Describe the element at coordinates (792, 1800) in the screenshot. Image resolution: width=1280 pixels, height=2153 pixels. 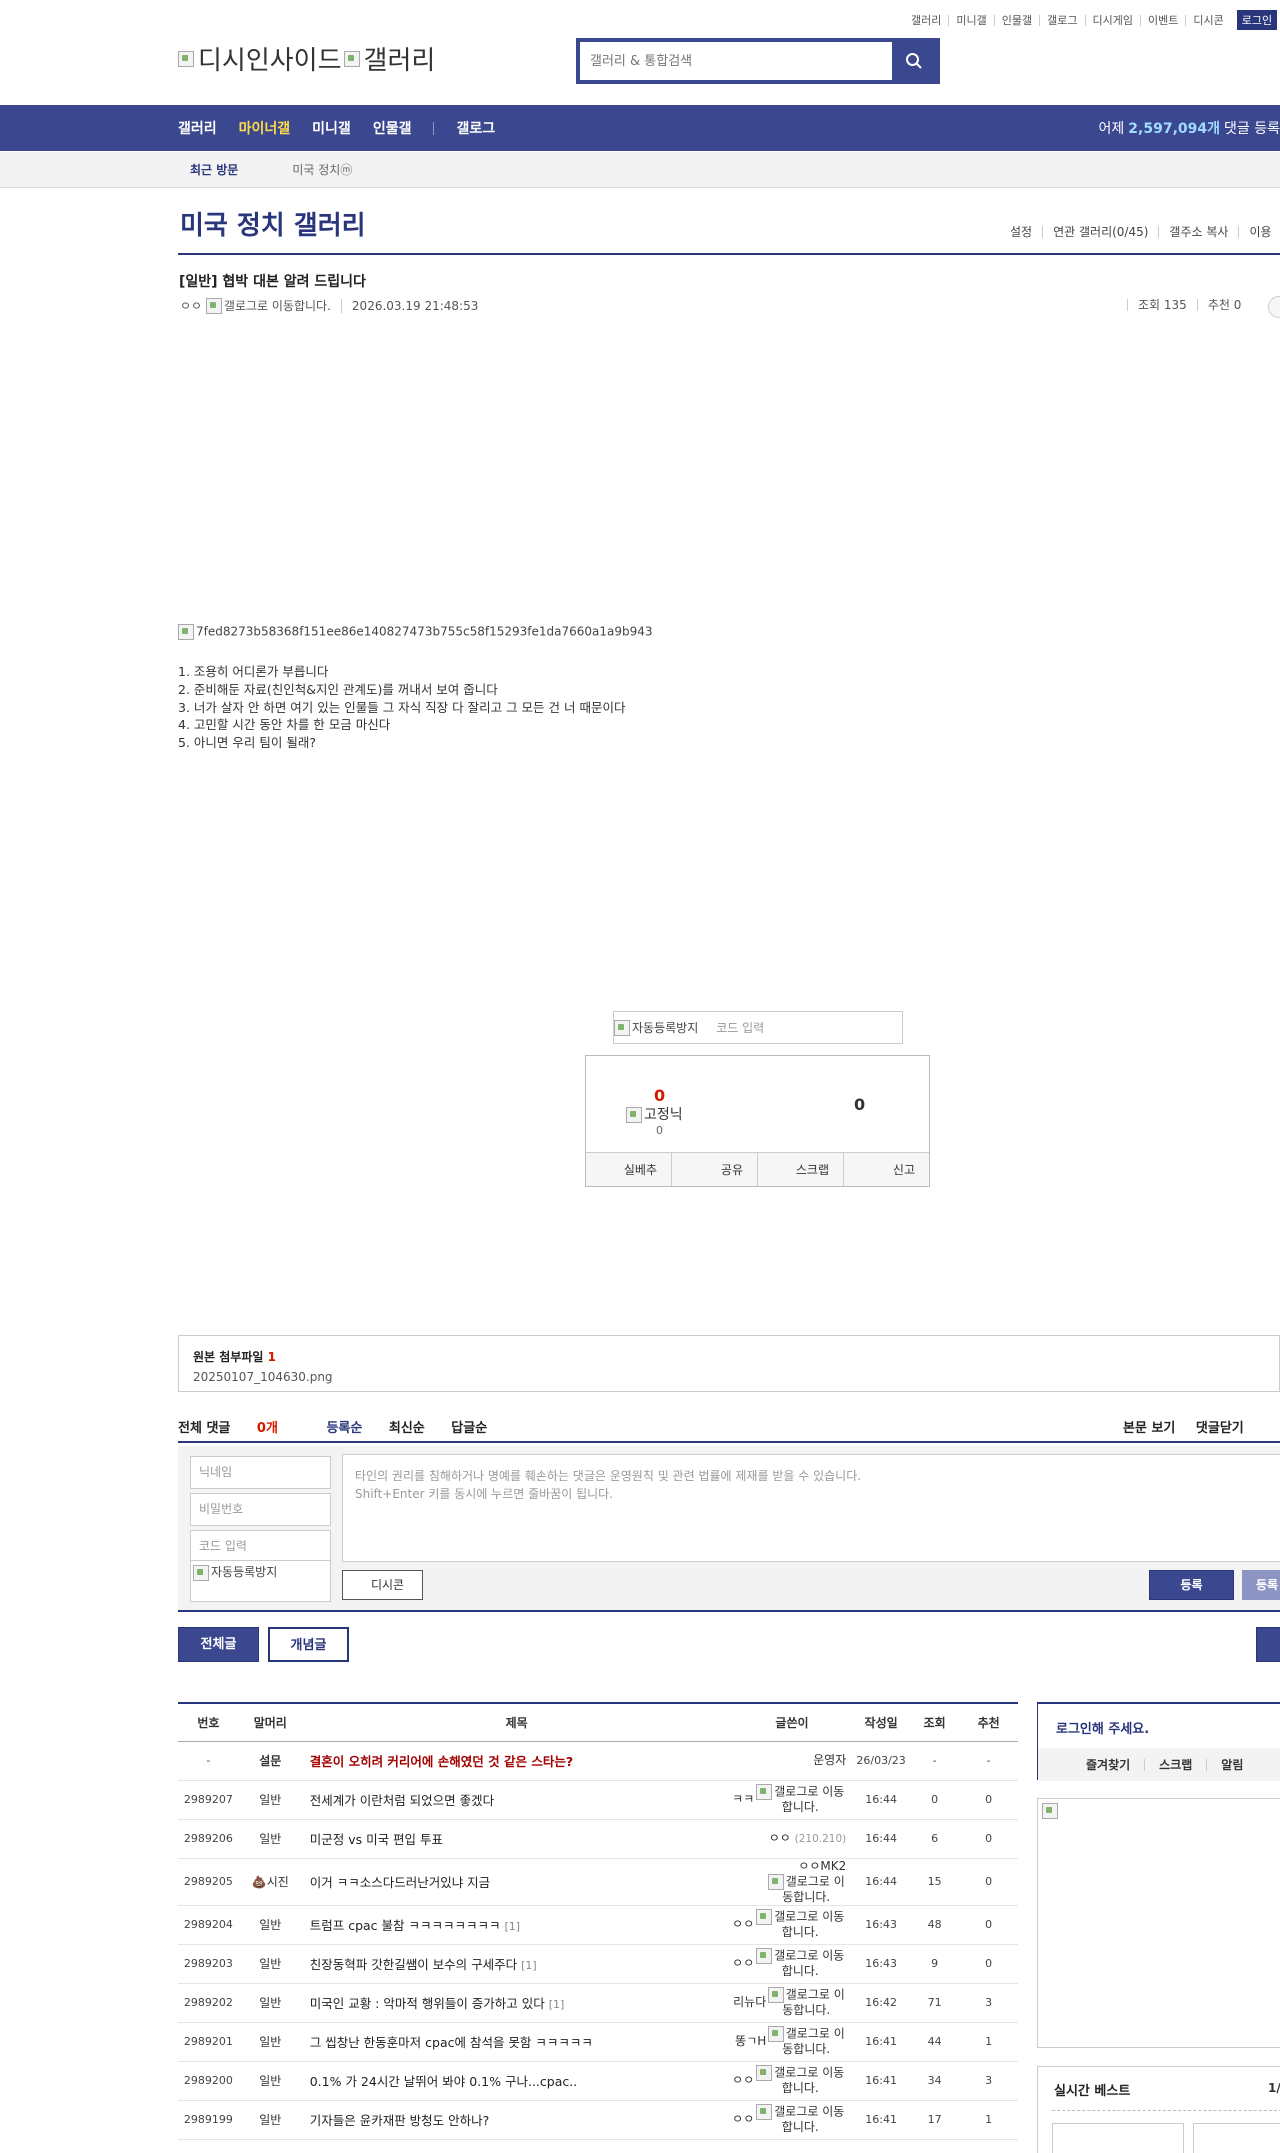
I see `row-writer: ㅋㅋ 갤로그로 이동합니다.` at that location.